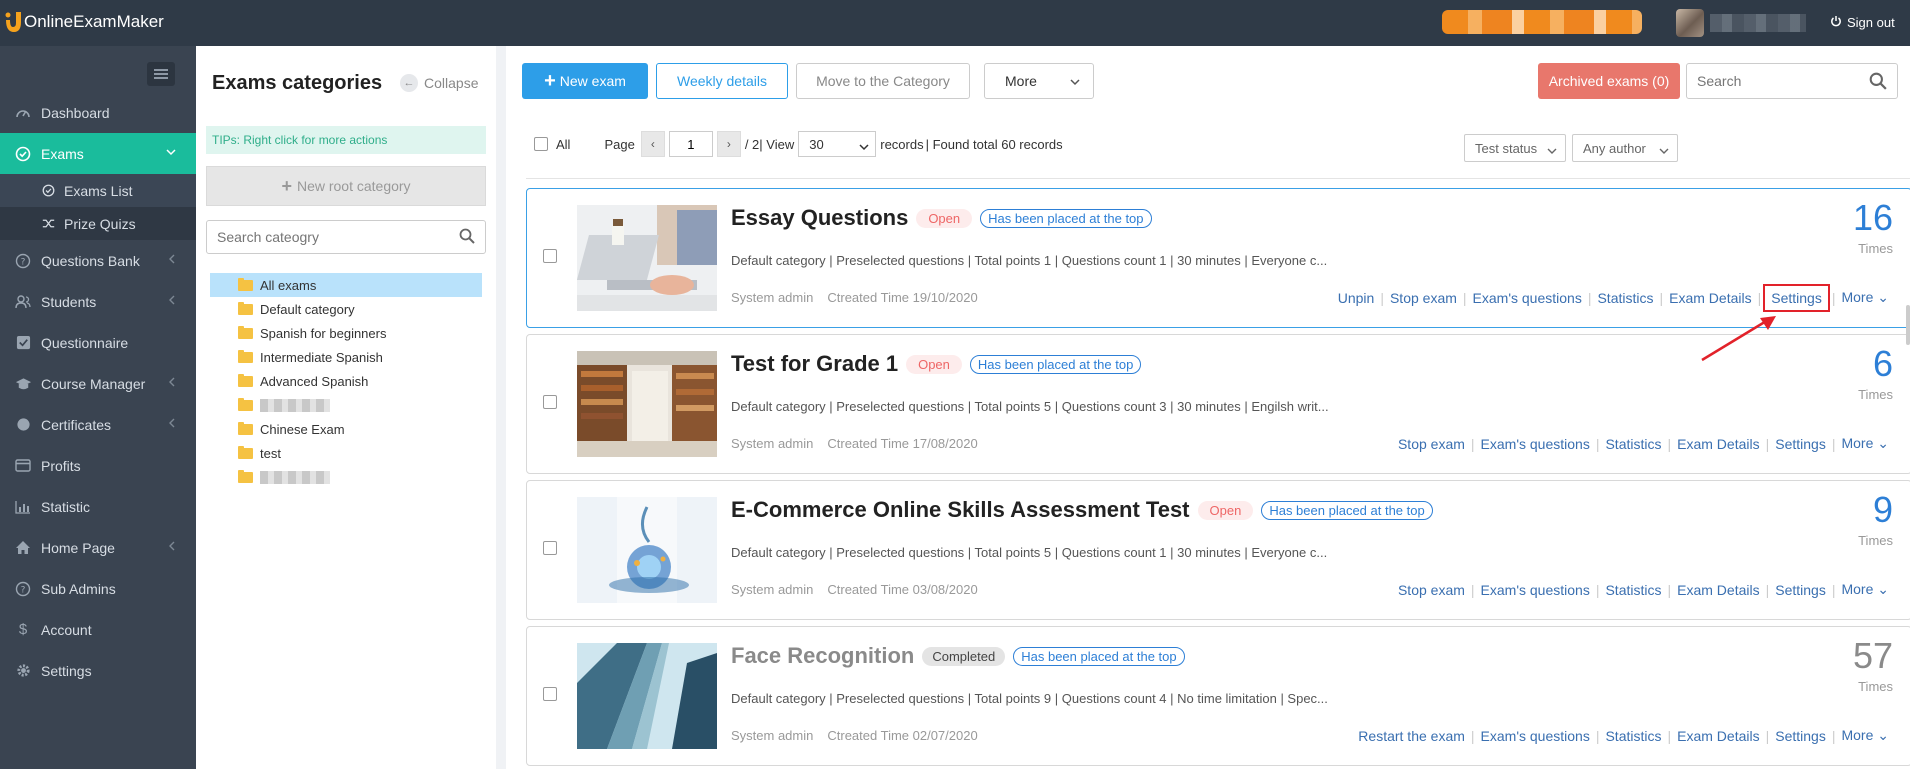  Describe the element at coordinates (98, 465) in the screenshot. I see `sidebar-item-profits: Profits` at that location.